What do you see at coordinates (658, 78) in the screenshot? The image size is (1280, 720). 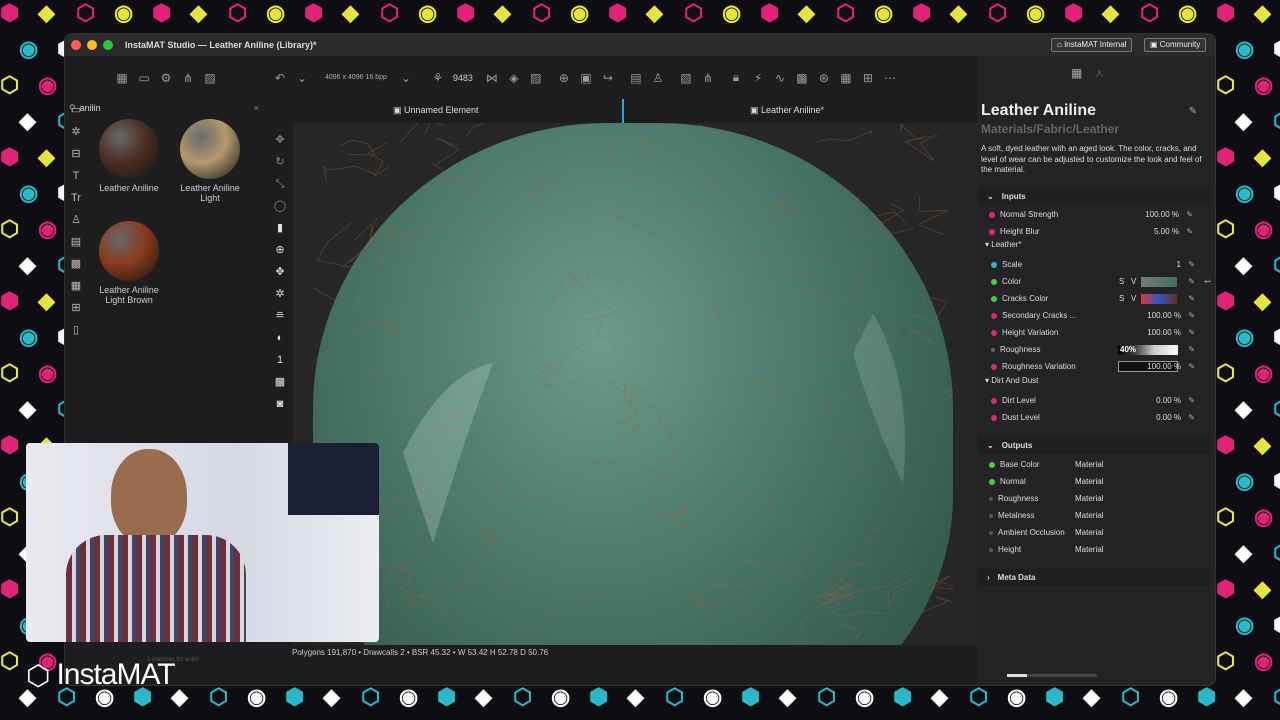 I see `person-icon: ♙` at bounding box center [658, 78].